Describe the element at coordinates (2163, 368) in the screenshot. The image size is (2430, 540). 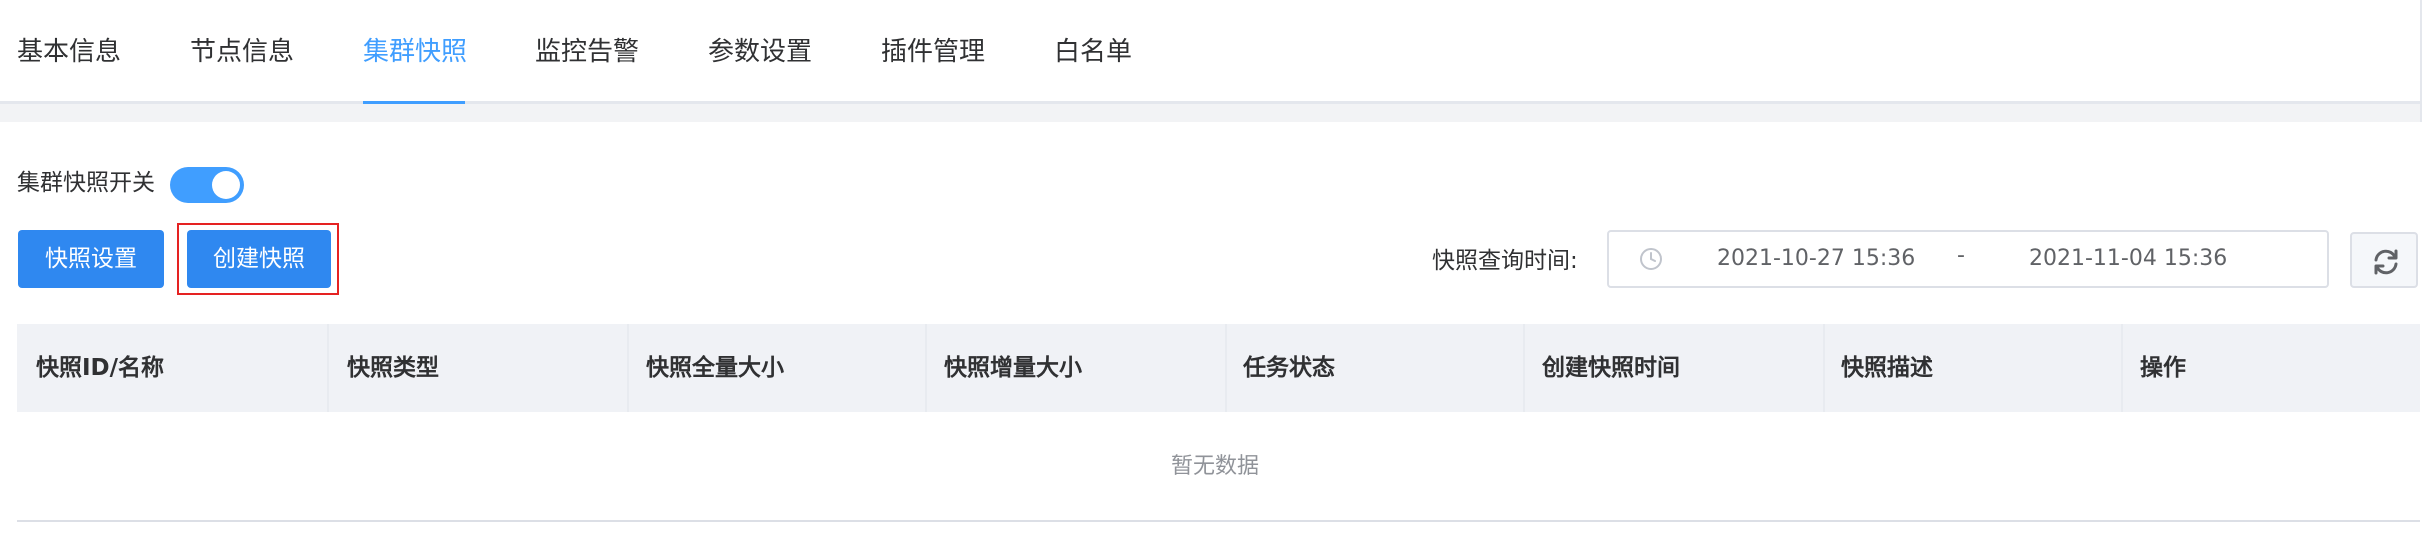
I see `column-header-actions: 操作` at that location.